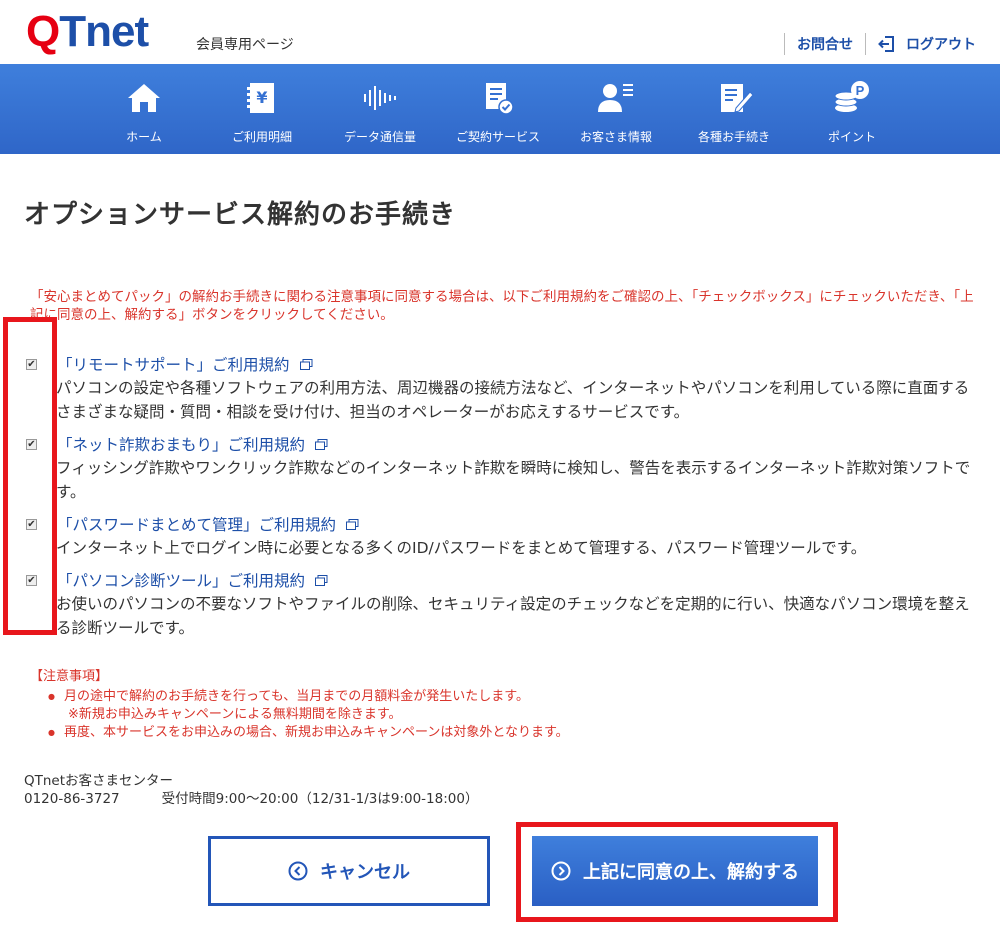  What do you see at coordinates (737, 98) in the screenshot?
I see `procedure-icon` at bounding box center [737, 98].